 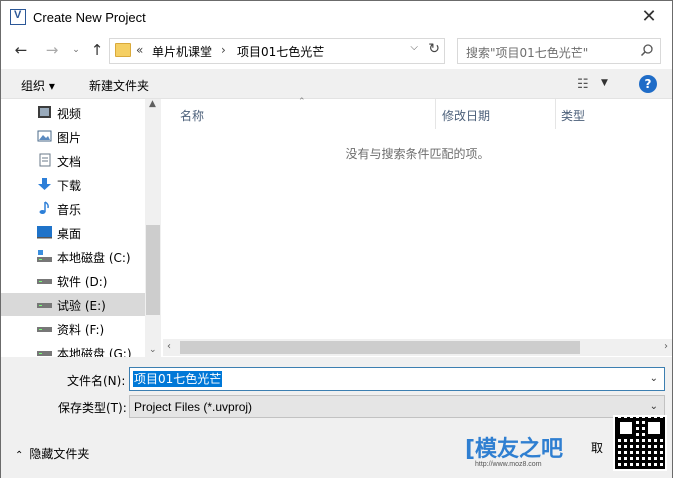 What do you see at coordinates (604, 83) in the screenshot?
I see `view-dropdown-icon: ▼` at bounding box center [604, 83].